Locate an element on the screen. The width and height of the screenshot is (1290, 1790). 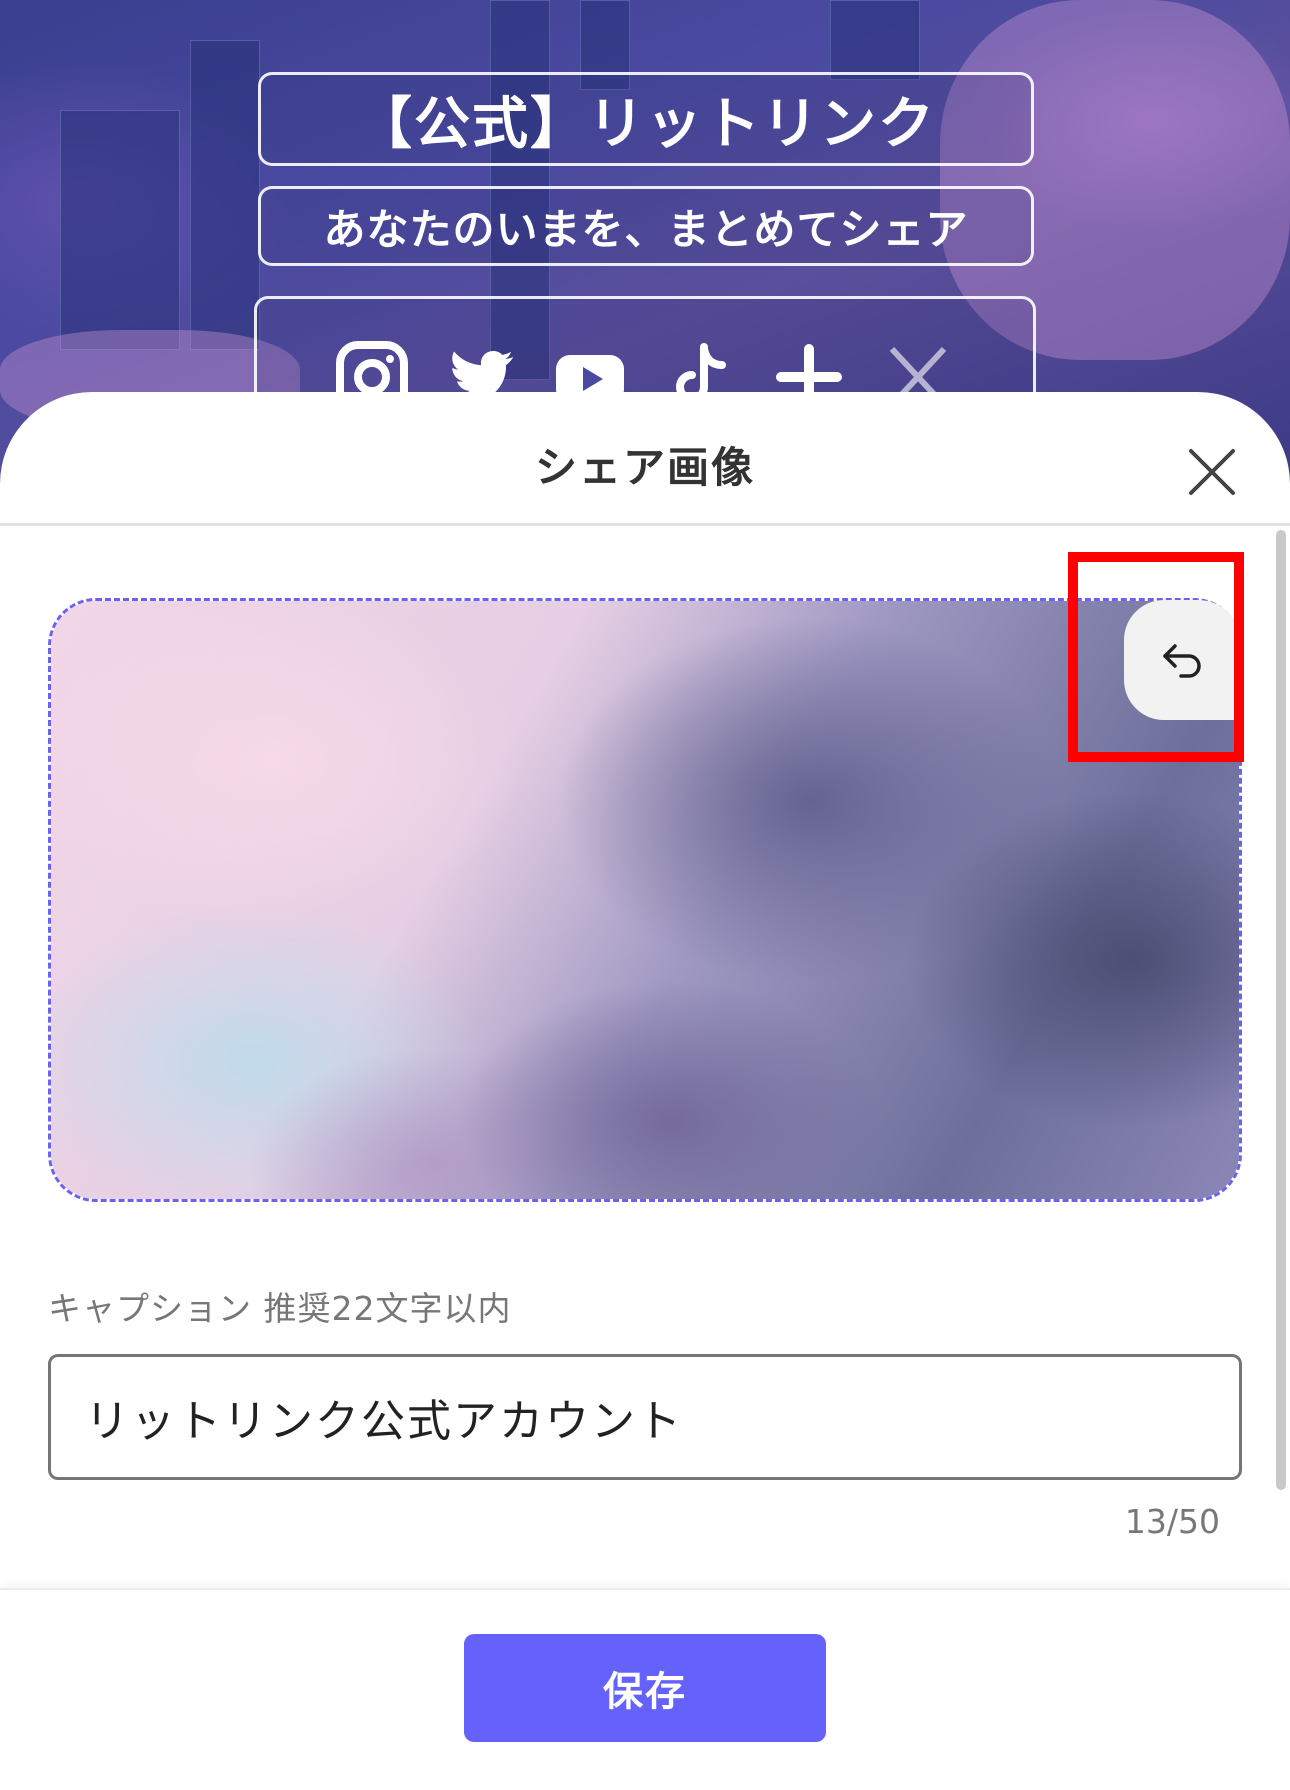
save-button: 保存 is located at coordinates (645, 1688).